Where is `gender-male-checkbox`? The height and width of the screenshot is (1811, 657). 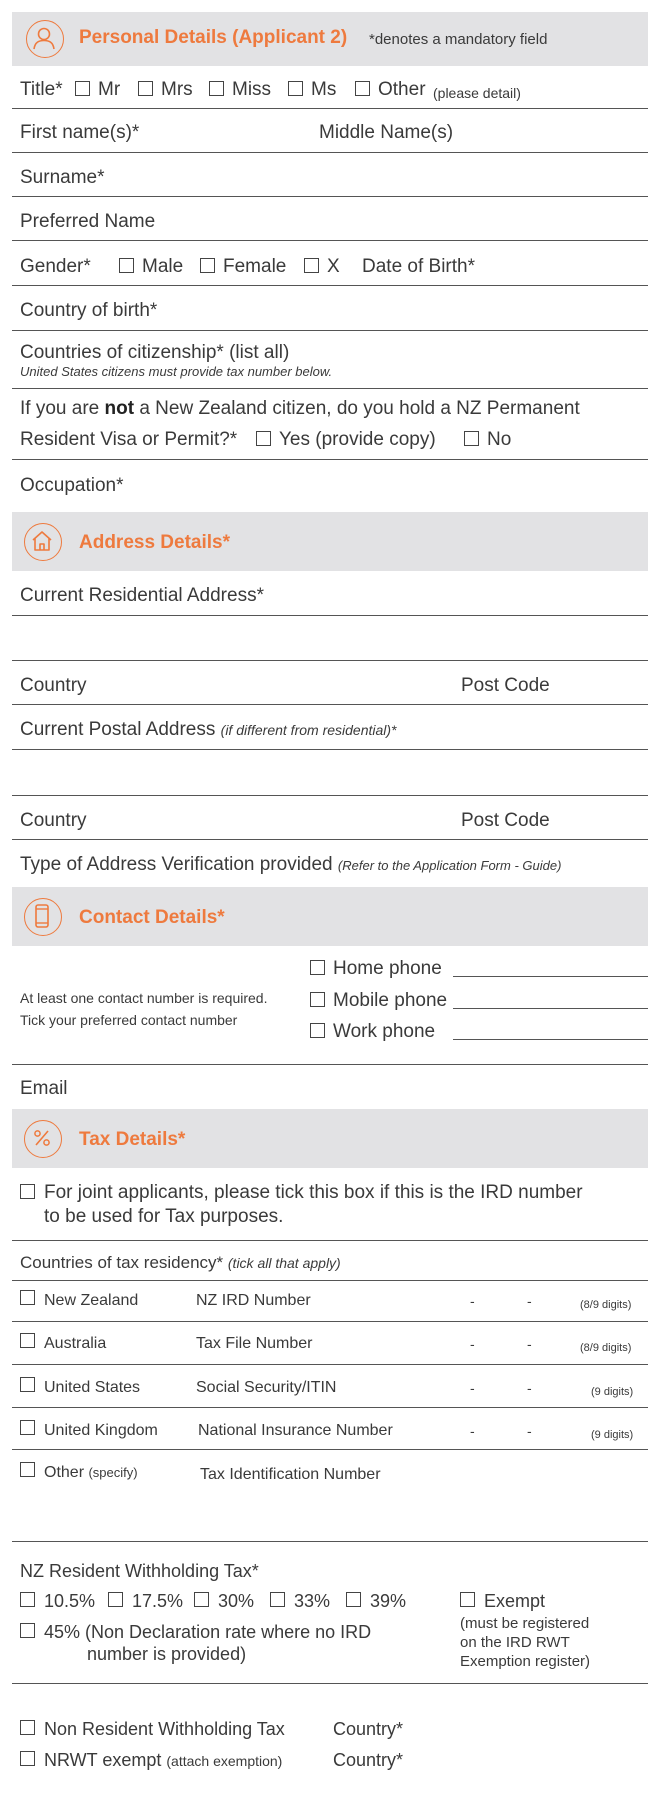
gender-male-checkbox is located at coordinates (126, 265).